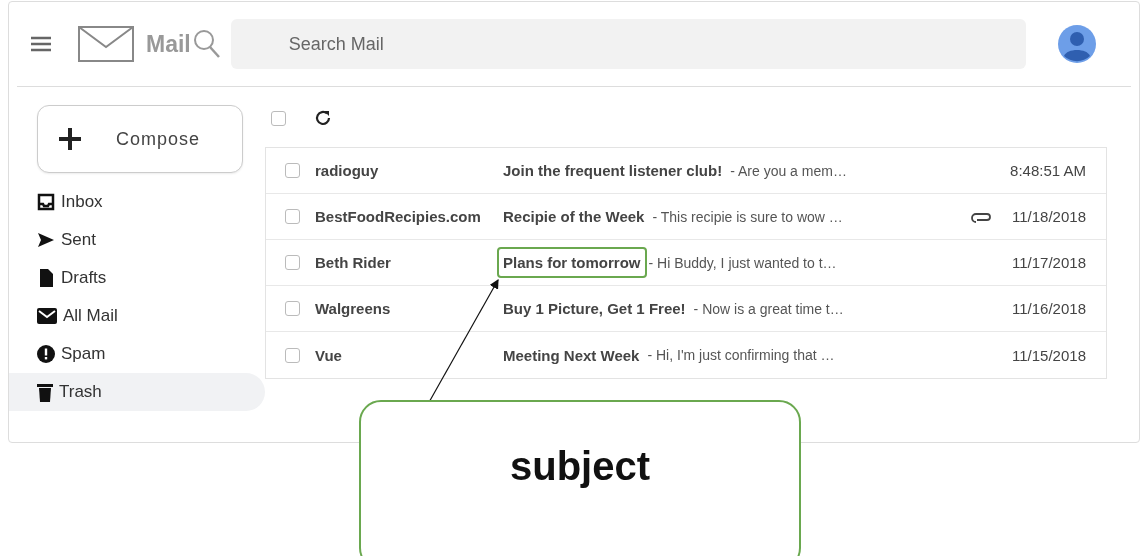  Describe the element at coordinates (353, 262) in the screenshot. I see `email-sender: Beth Rider` at that location.